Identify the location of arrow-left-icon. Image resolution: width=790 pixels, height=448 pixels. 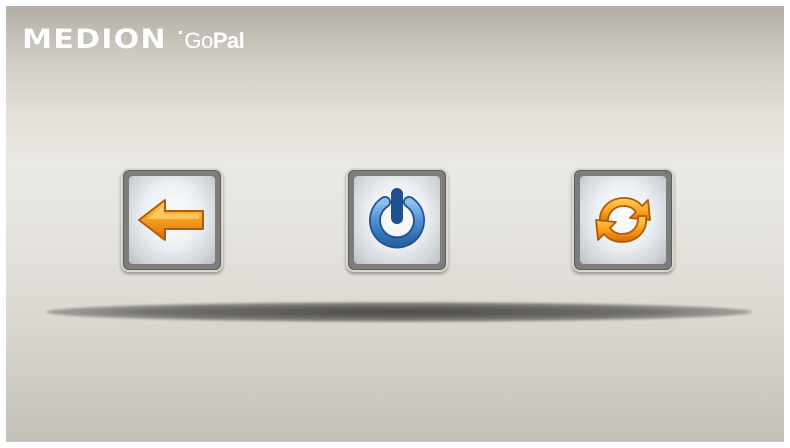
(171, 220).